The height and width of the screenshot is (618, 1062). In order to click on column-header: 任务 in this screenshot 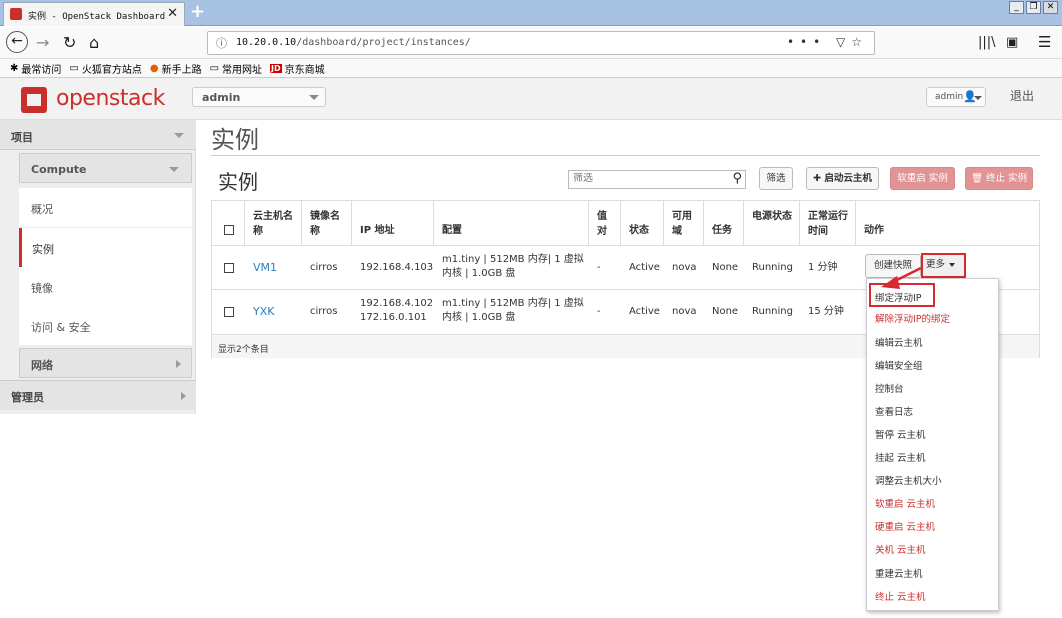, I will do `click(724, 223)`.